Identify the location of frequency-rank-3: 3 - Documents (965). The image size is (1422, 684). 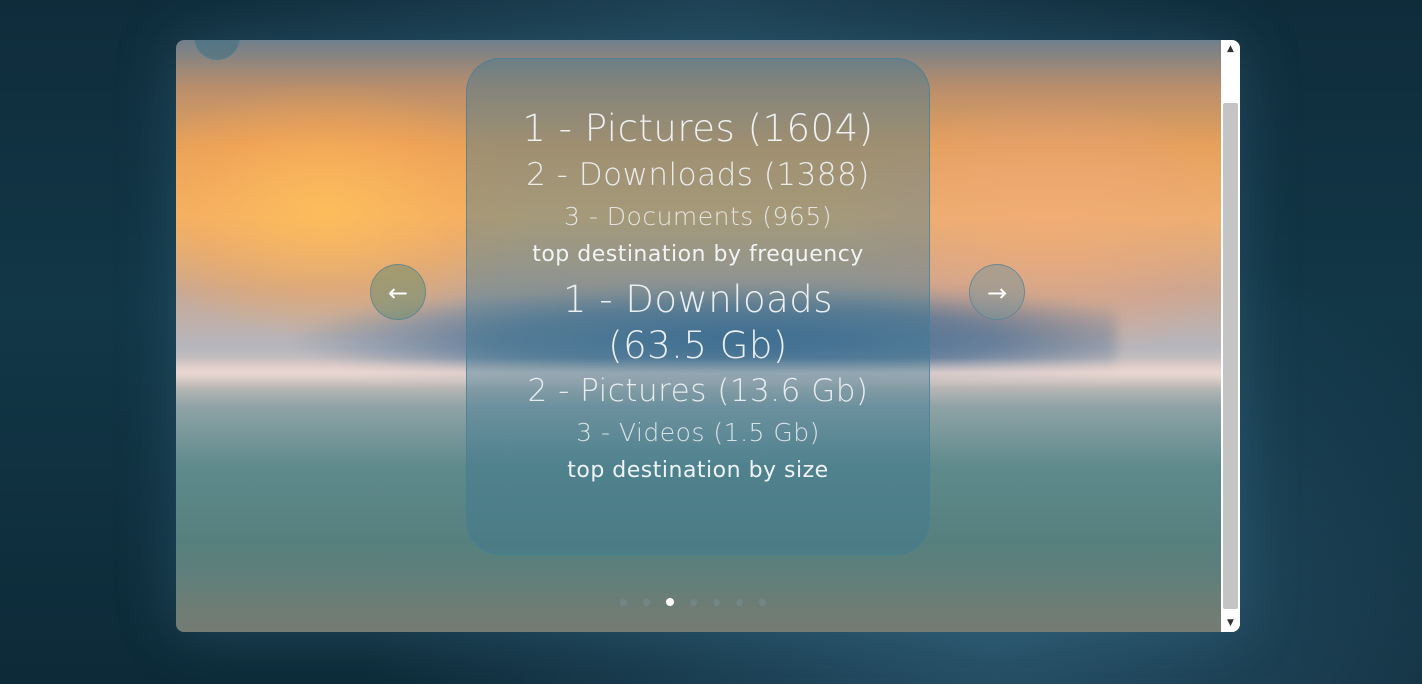
(698, 216).